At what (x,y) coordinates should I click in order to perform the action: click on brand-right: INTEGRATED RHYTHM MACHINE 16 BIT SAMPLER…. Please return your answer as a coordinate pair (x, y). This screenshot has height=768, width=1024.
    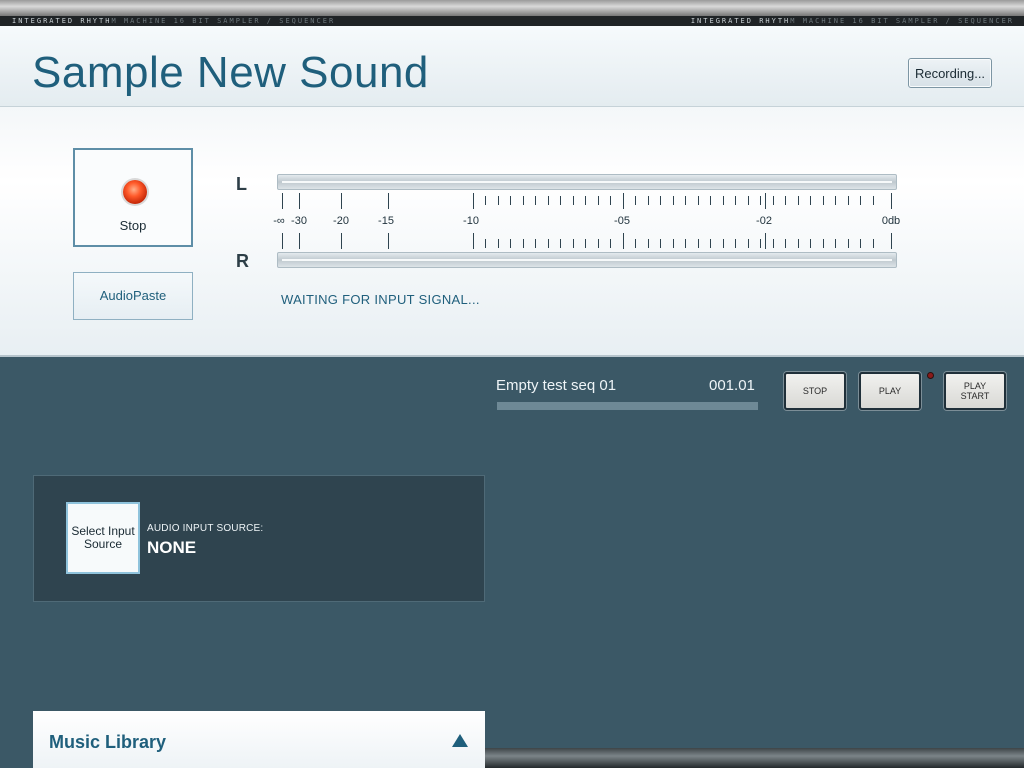
    Looking at the image, I should click on (852, 21).